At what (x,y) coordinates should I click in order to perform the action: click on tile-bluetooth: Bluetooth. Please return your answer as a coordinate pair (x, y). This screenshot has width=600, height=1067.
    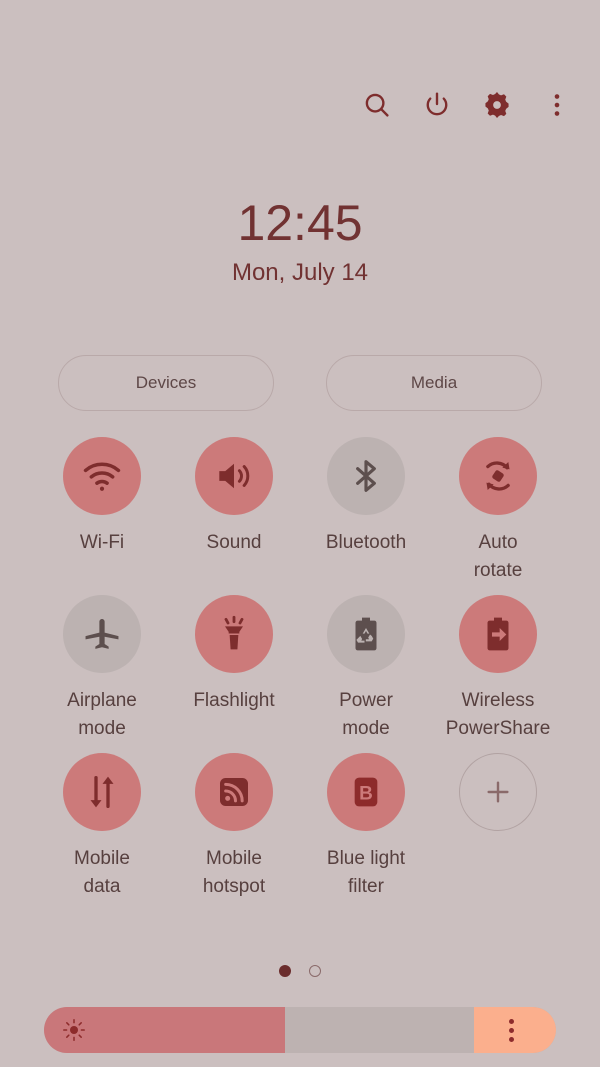
    Looking at the image, I should click on (366, 516).